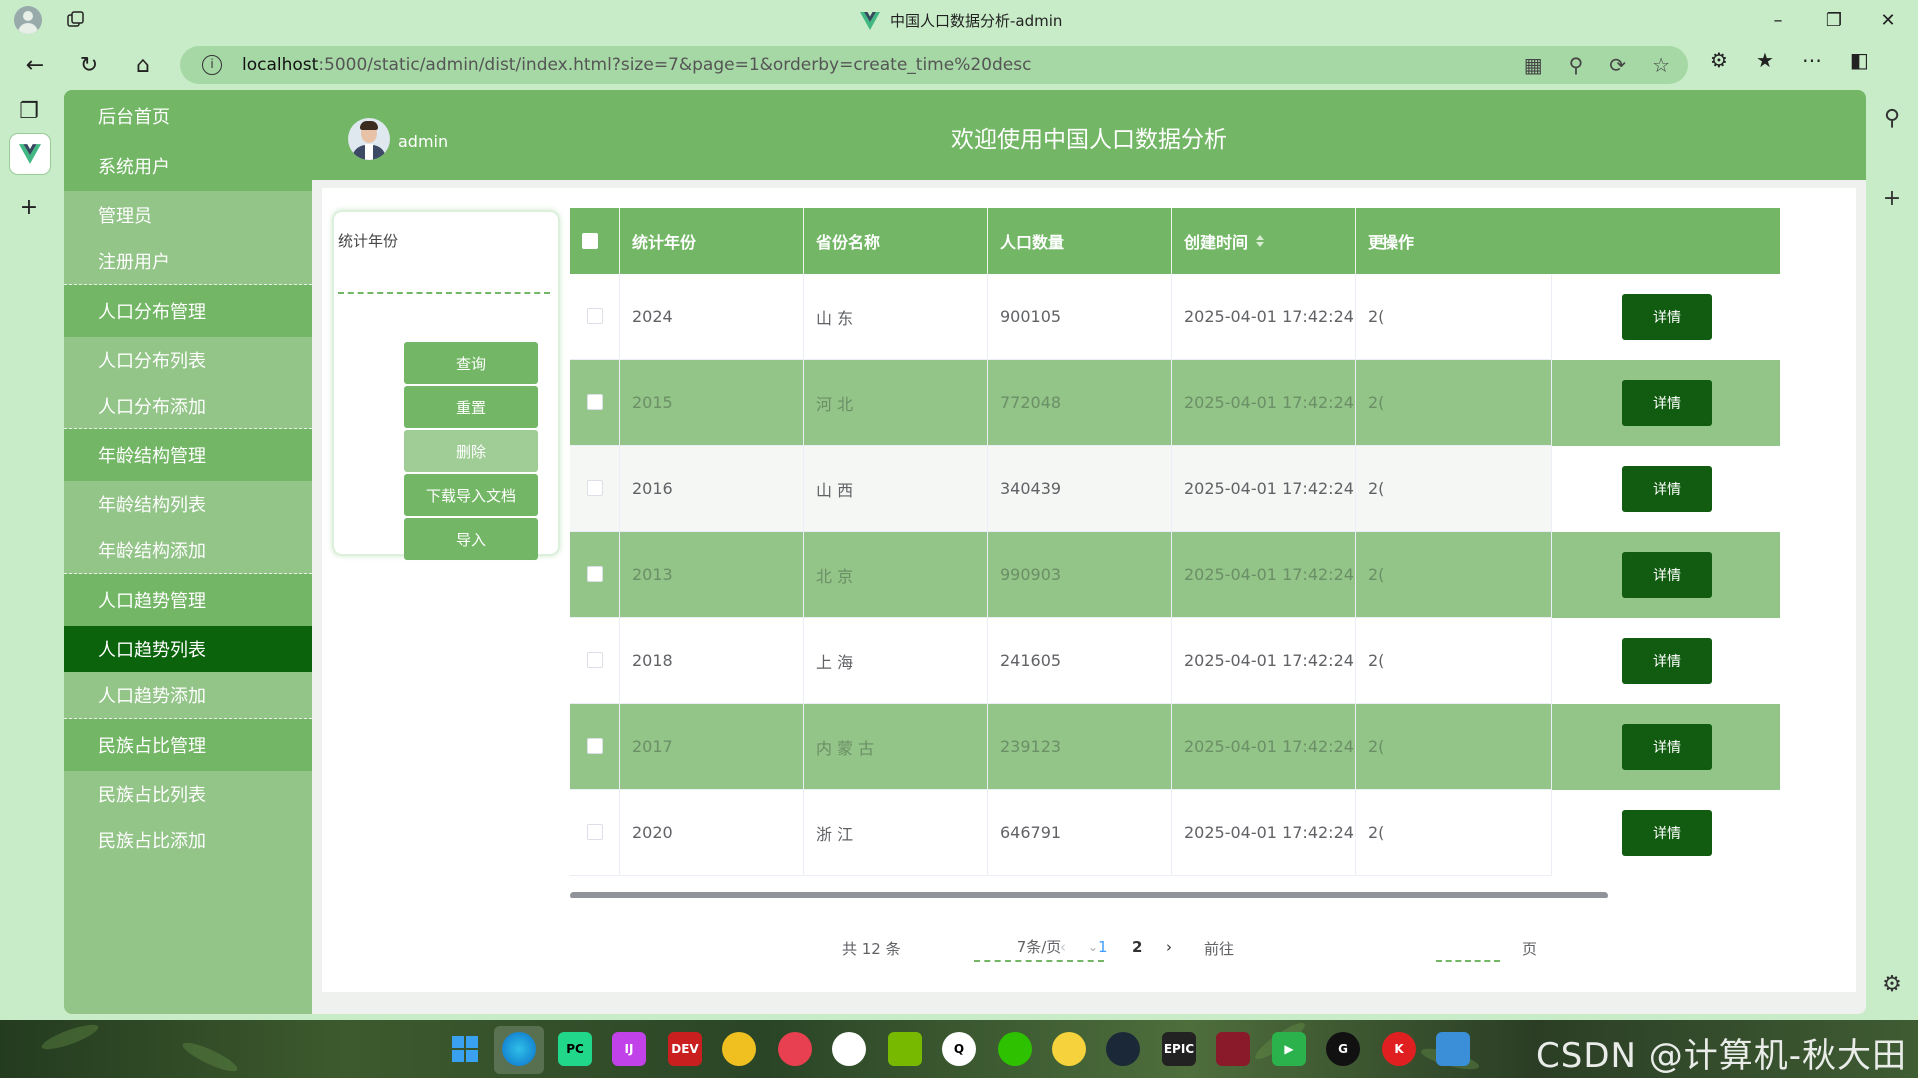 Image resolution: width=1918 pixels, height=1078 pixels. What do you see at coordinates (629, 1049) in the screenshot?
I see `intellij-icon: IJ` at bounding box center [629, 1049].